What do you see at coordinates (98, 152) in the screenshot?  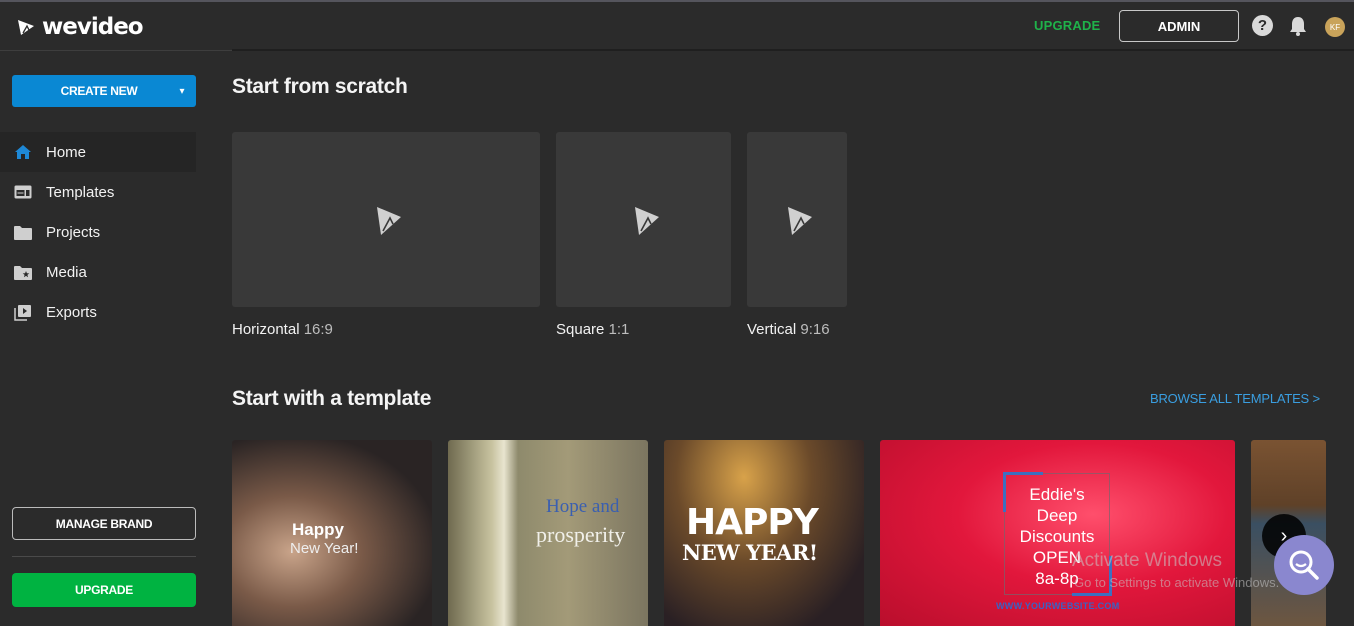 I see `sidebar-item-home: Home` at bounding box center [98, 152].